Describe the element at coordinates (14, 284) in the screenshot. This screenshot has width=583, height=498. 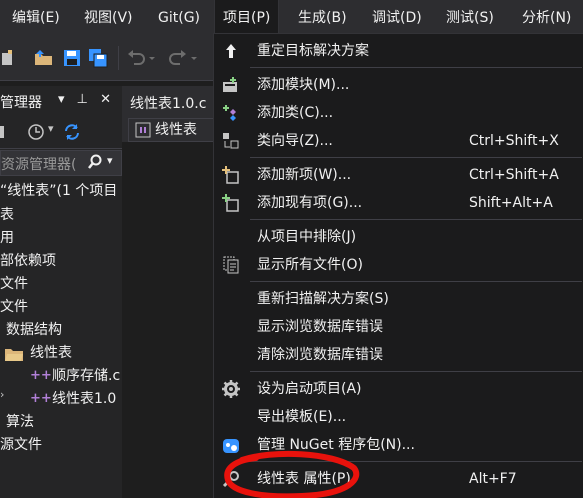
I see `tree-header-files-node: 文件` at that location.